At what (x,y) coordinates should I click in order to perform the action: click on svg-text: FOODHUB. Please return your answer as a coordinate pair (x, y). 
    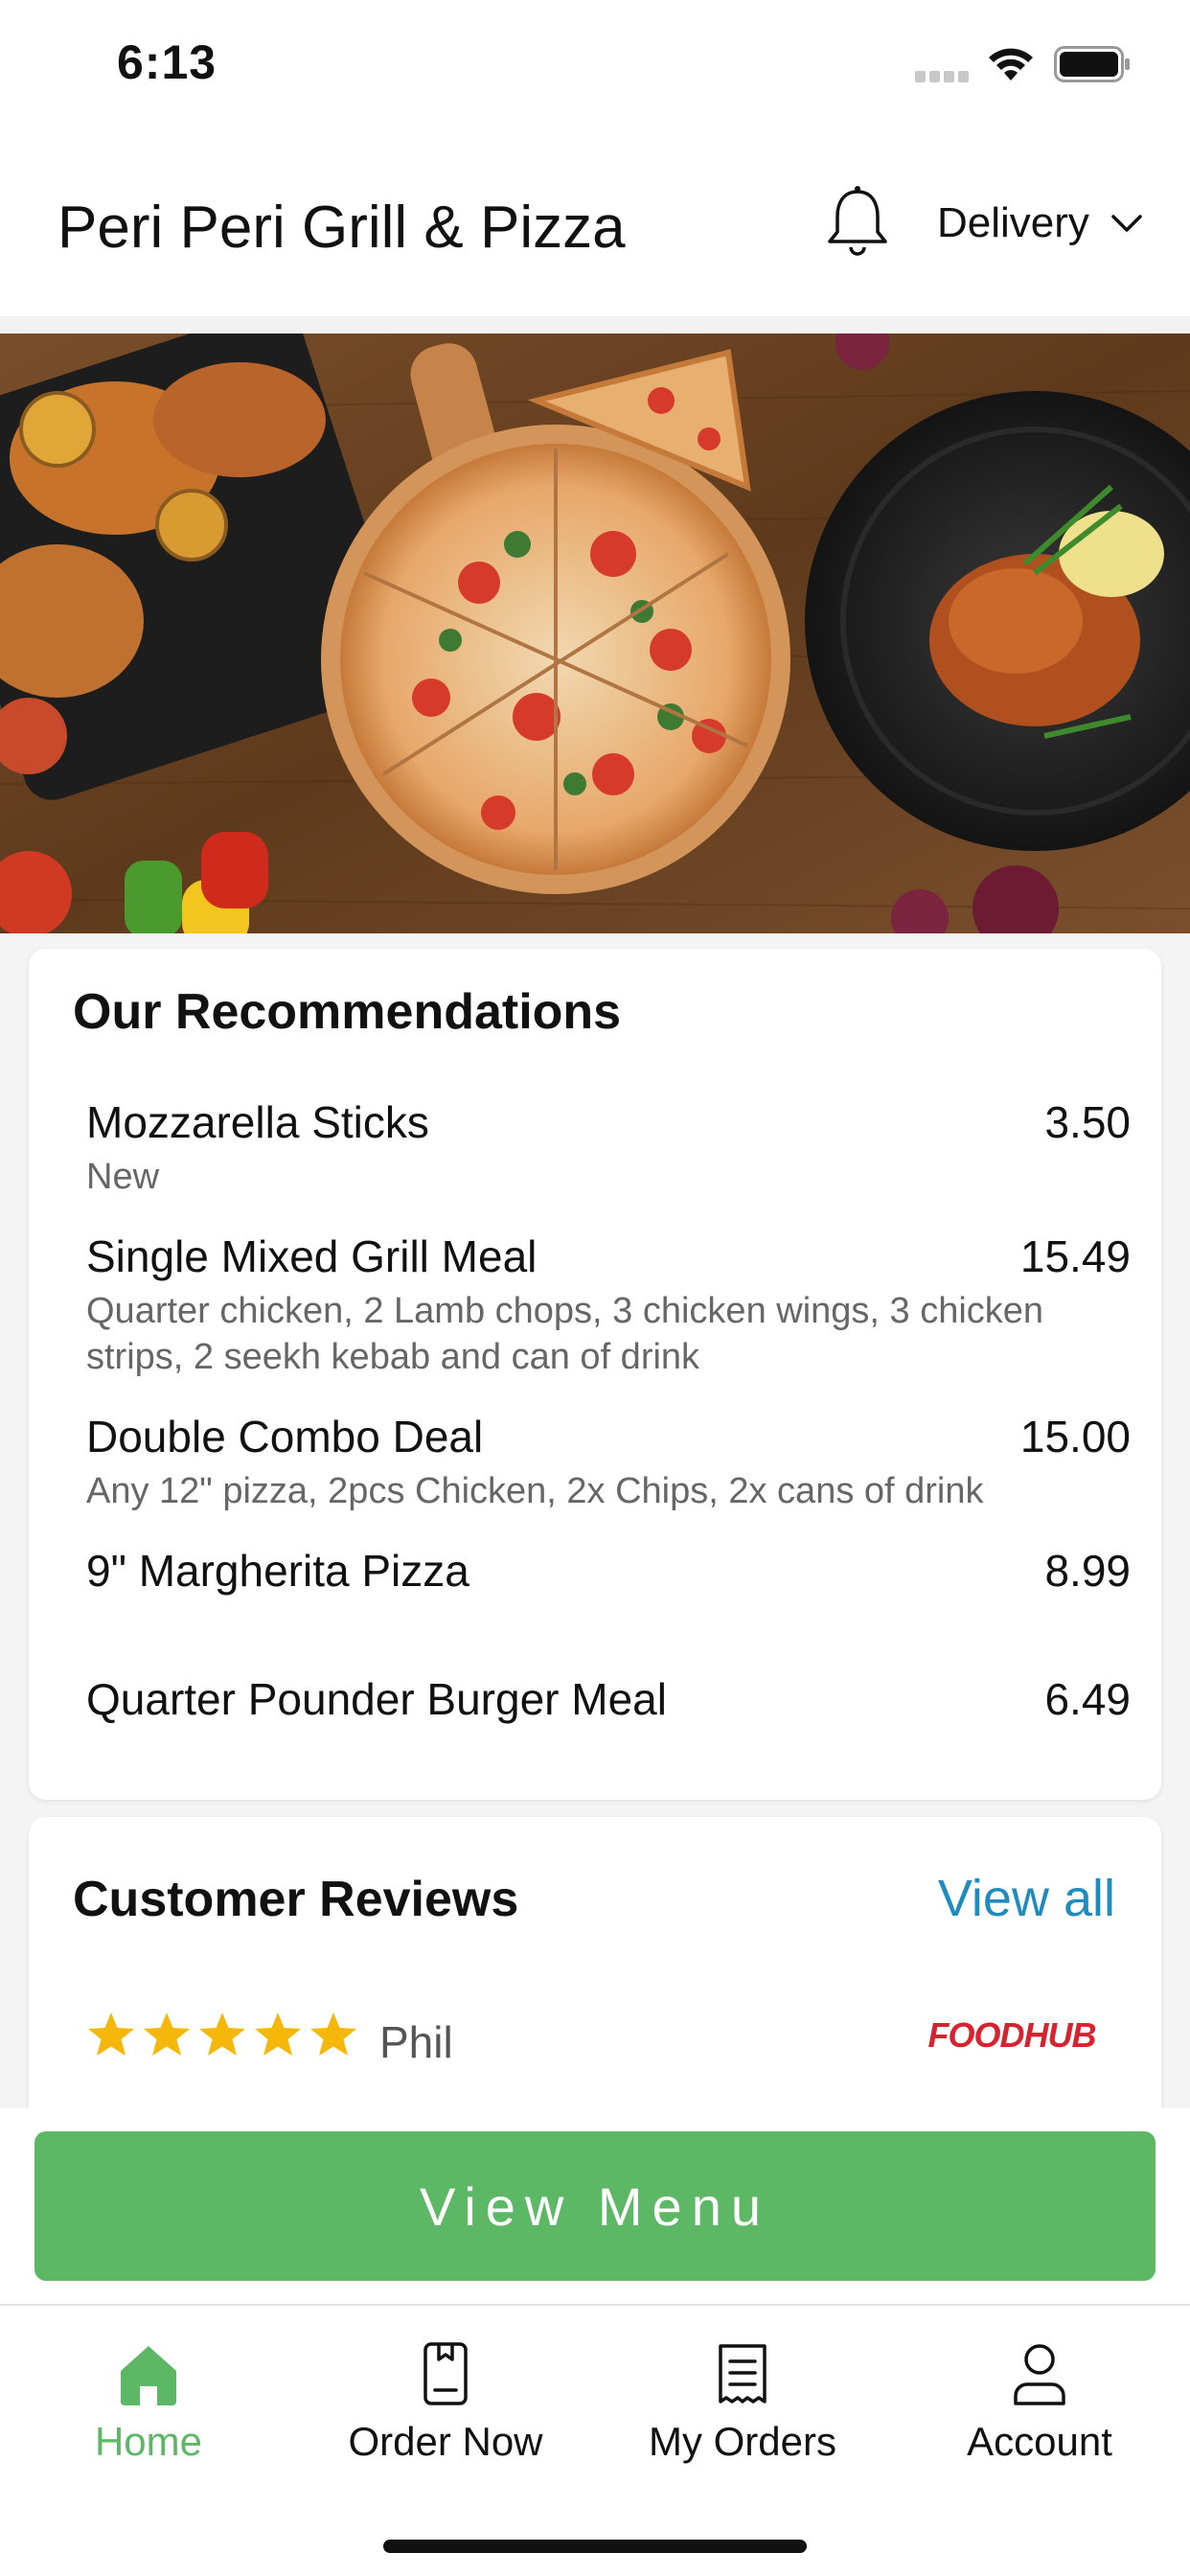
    Looking at the image, I should click on (1012, 2035).